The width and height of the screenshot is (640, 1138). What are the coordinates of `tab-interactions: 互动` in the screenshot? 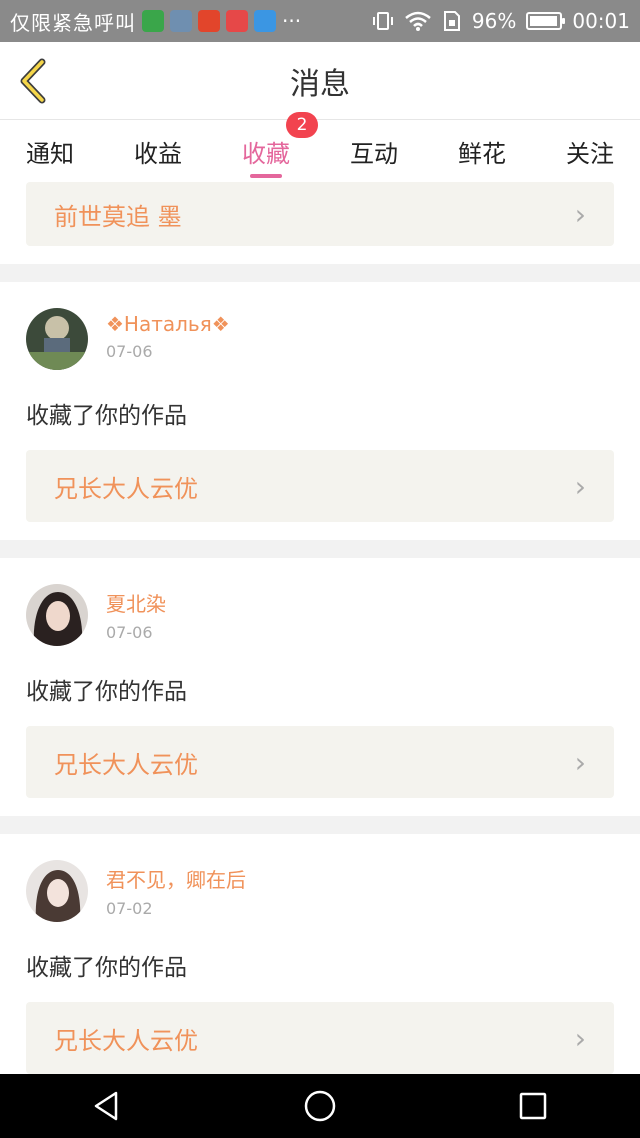 It's located at (374, 151).